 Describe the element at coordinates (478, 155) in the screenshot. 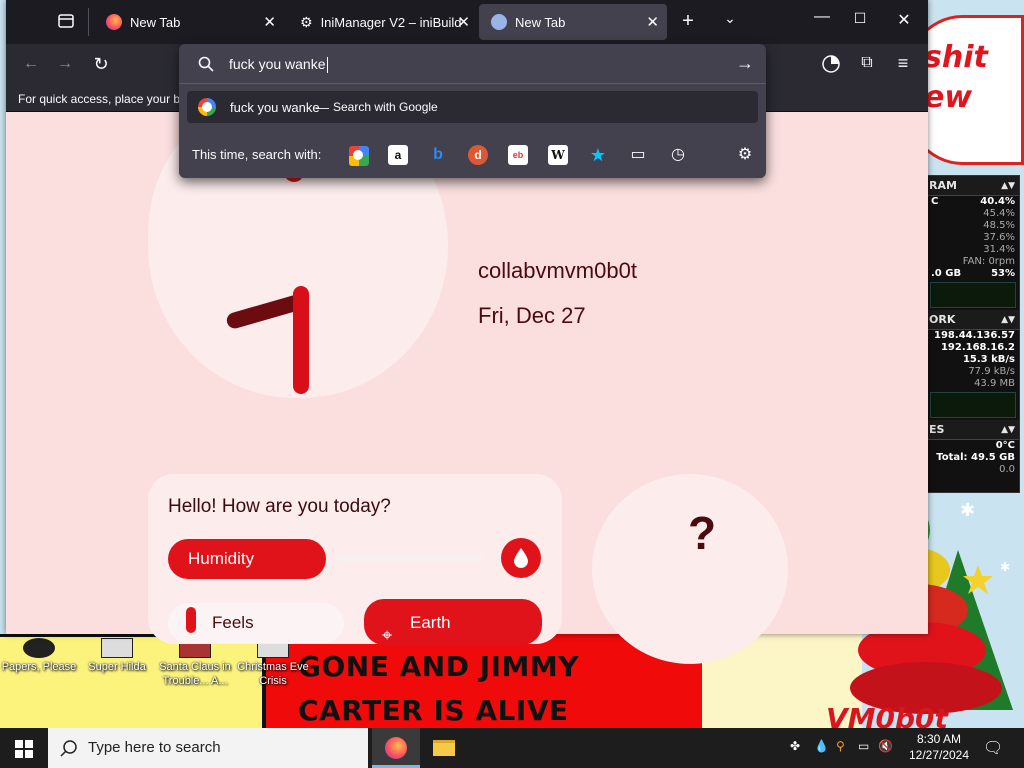

I see `duckduckgo-engine-icon: d` at that location.